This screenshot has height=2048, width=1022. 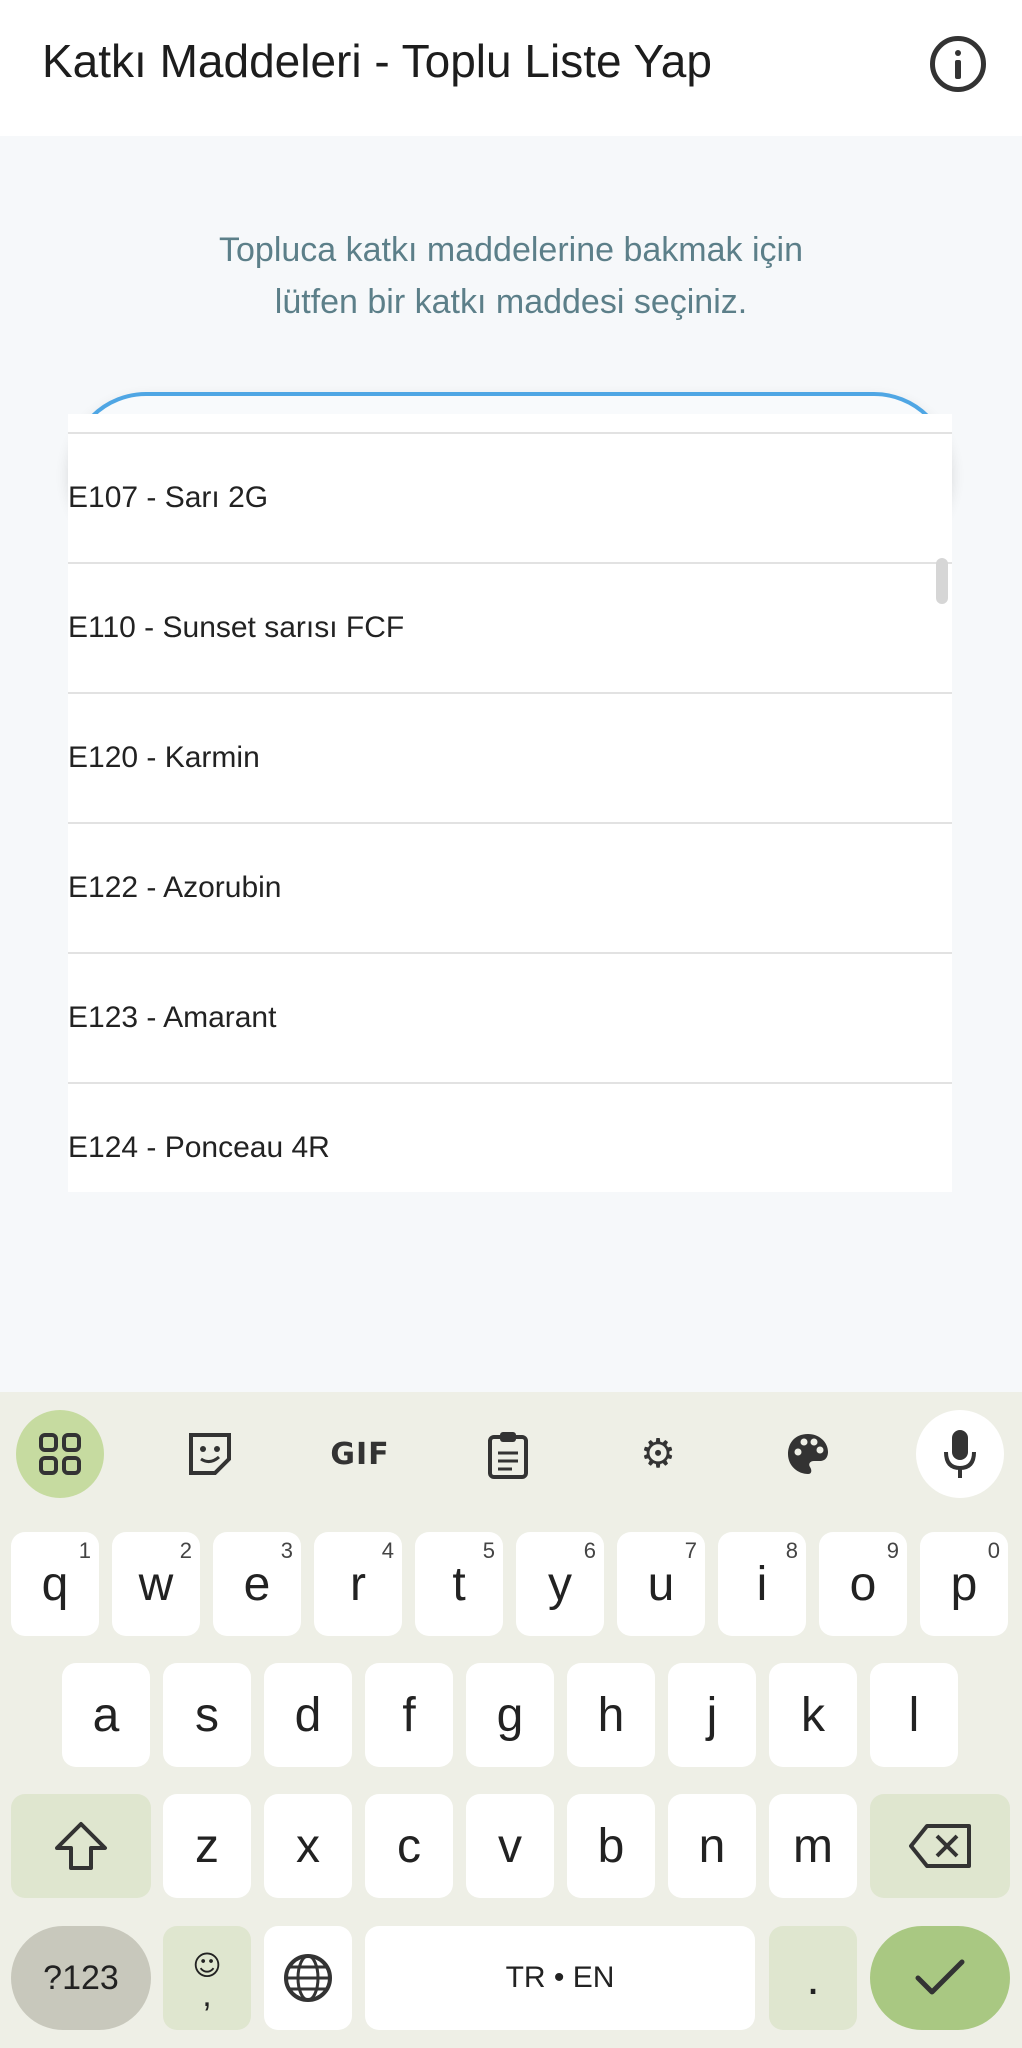 What do you see at coordinates (960, 1454) in the screenshot?
I see `microphone-icon` at bounding box center [960, 1454].